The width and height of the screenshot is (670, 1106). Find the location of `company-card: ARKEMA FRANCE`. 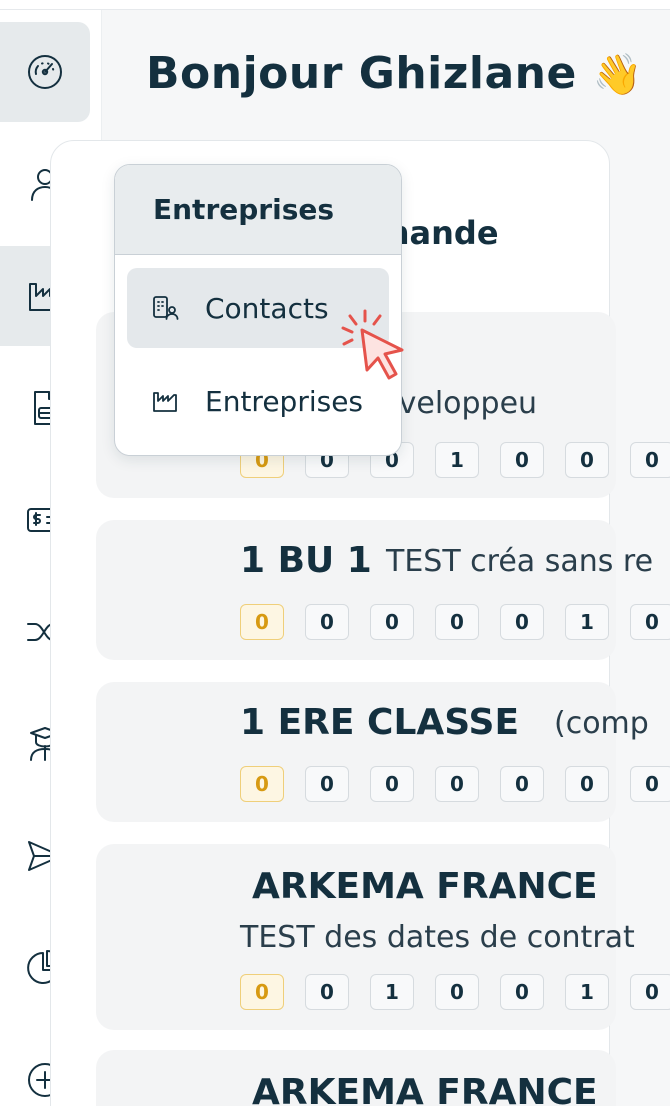

company-card: ARKEMA FRANCE is located at coordinates (356, 1078).